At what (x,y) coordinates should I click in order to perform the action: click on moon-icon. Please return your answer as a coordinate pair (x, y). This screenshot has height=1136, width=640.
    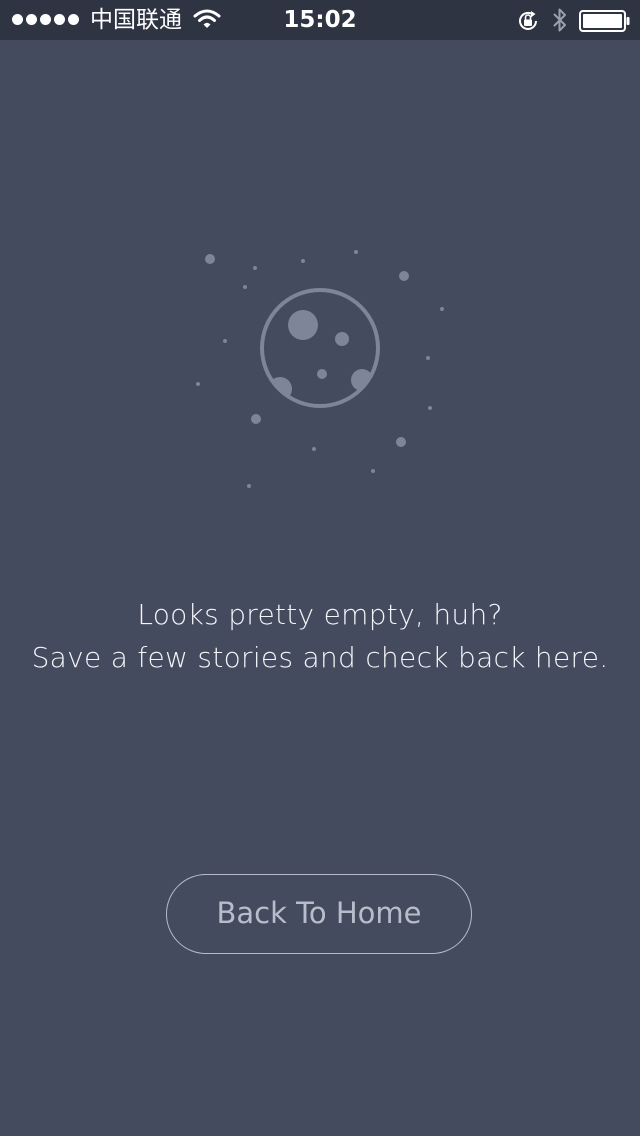
    Looking at the image, I should click on (320, 348).